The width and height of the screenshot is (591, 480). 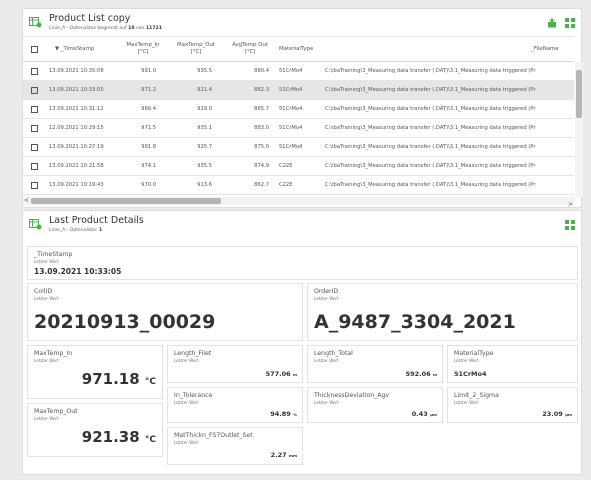 I want to click on table-icon, so click(x=35, y=224).